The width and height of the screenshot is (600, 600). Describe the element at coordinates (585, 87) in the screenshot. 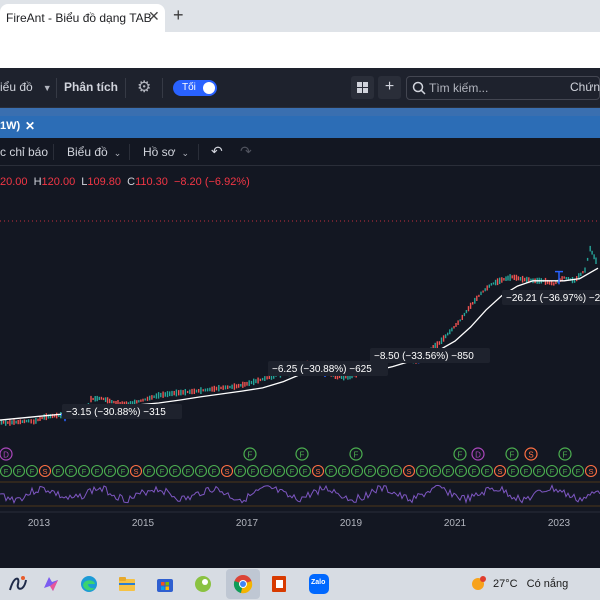

I see `stocks-menu: Chứng` at that location.